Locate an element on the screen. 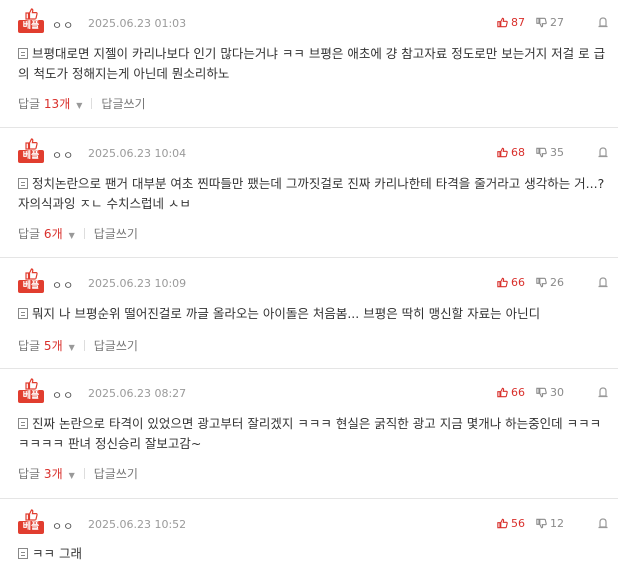  reply-count: 6개 is located at coordinates (53, 234).